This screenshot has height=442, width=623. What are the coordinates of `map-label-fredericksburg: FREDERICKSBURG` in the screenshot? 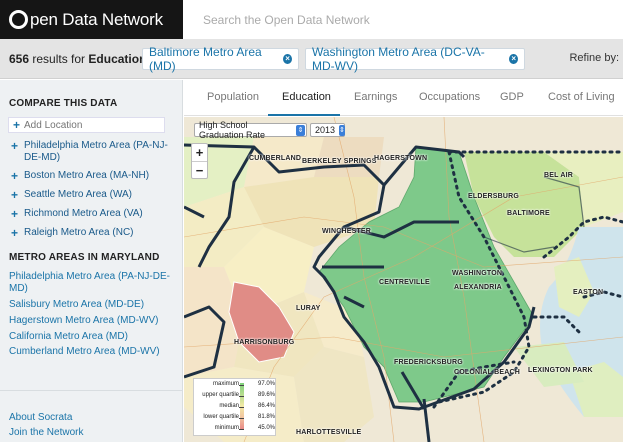 It's located at (428, 362).